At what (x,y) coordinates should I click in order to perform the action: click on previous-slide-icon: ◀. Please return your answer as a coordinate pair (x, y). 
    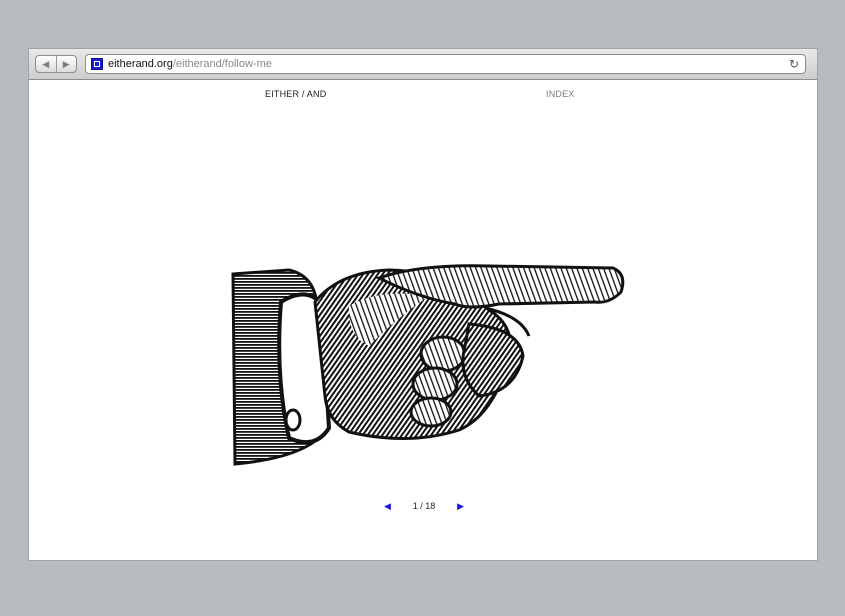
    Looking at the image, I should click on (387, 506).